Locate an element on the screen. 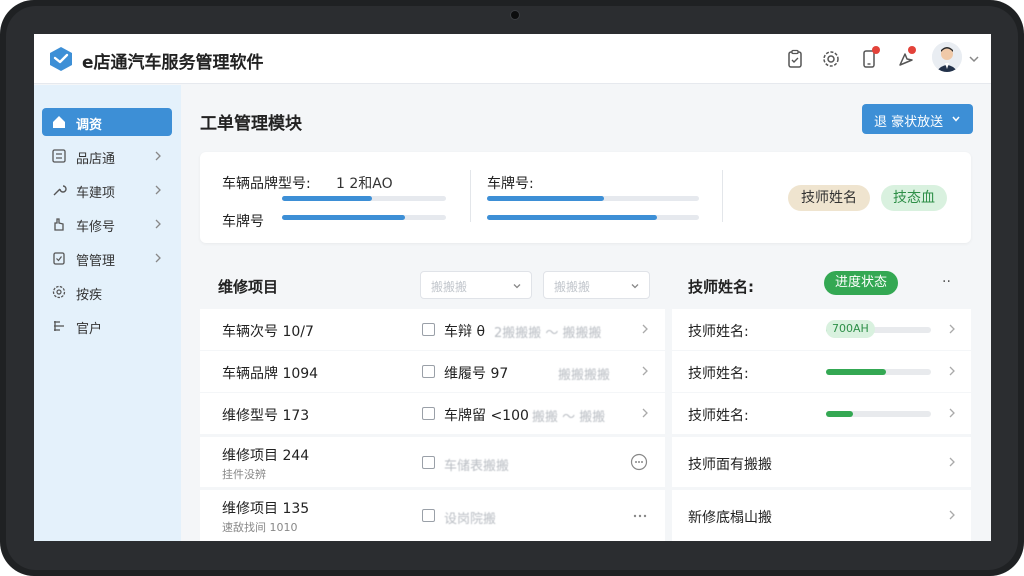  camera-dot is located at coordinates (515, 15).